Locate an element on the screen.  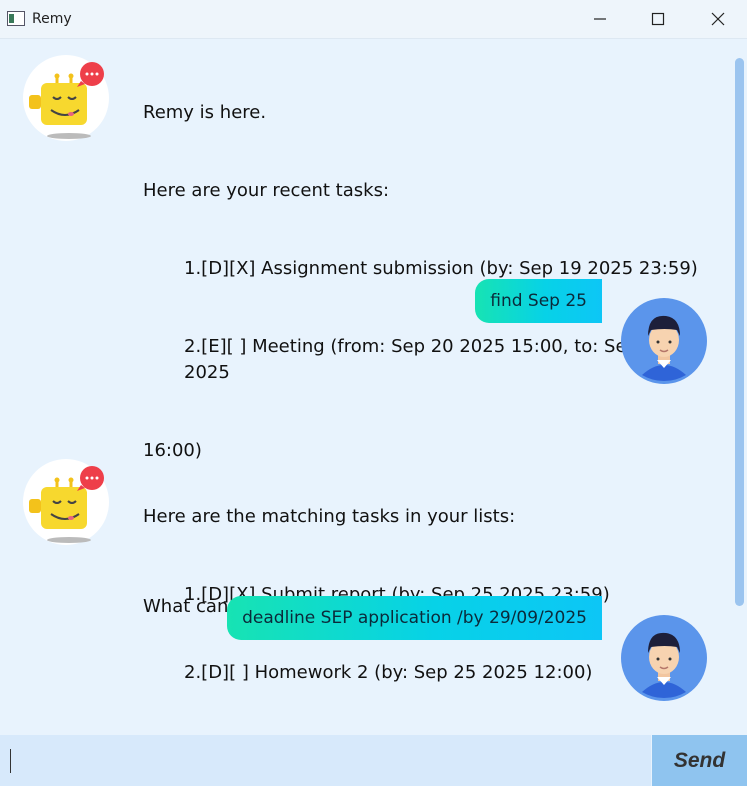
maximize-icon is located at coordinates (658, 19).